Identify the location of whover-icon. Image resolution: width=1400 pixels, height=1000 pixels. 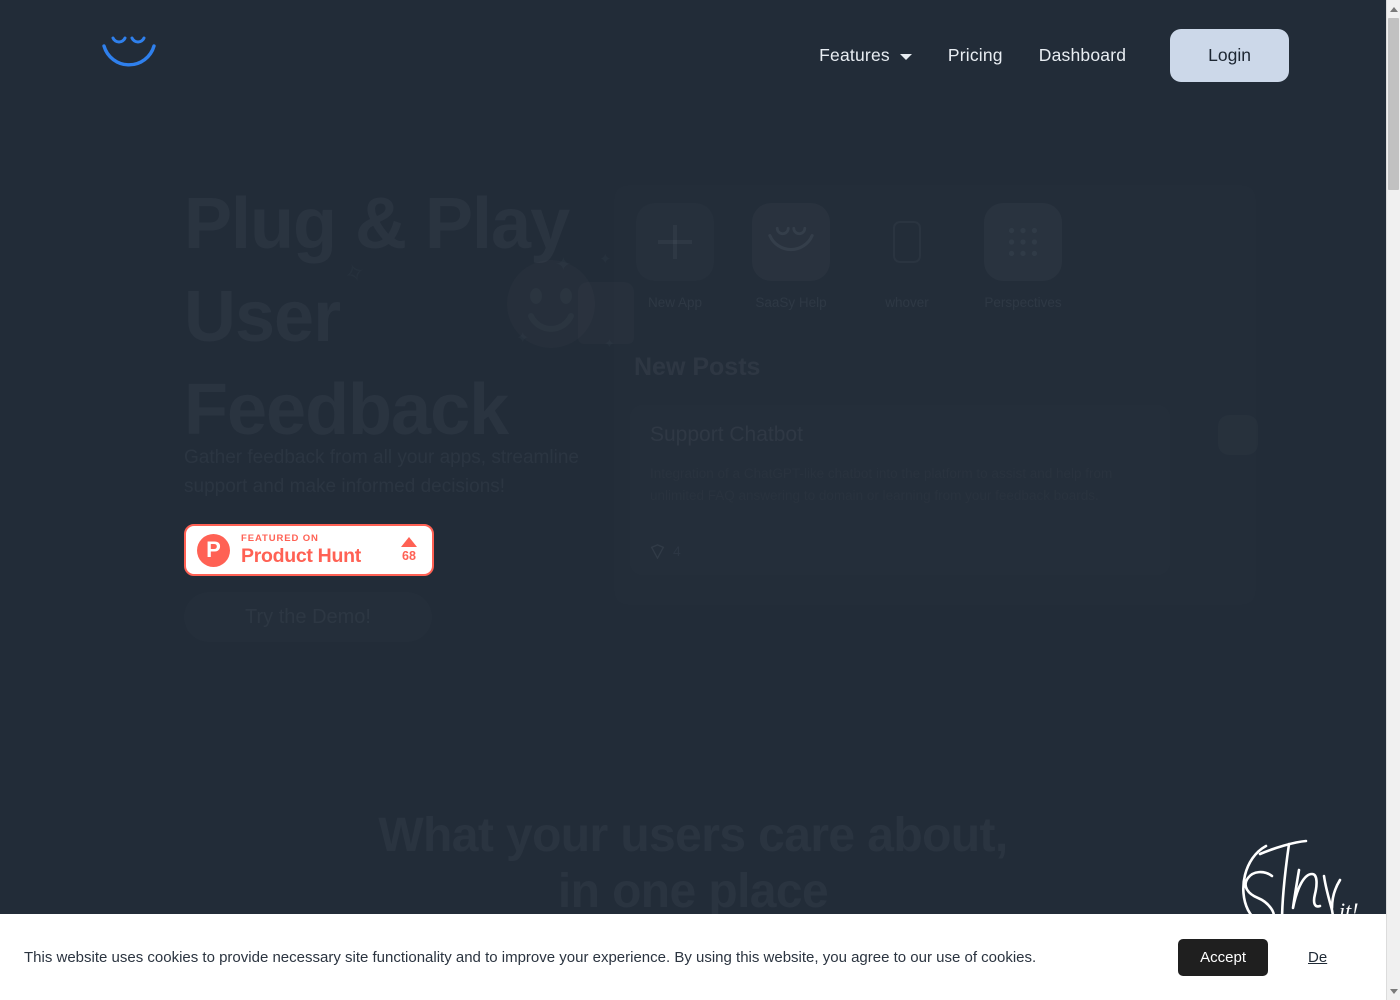
(907, 242).